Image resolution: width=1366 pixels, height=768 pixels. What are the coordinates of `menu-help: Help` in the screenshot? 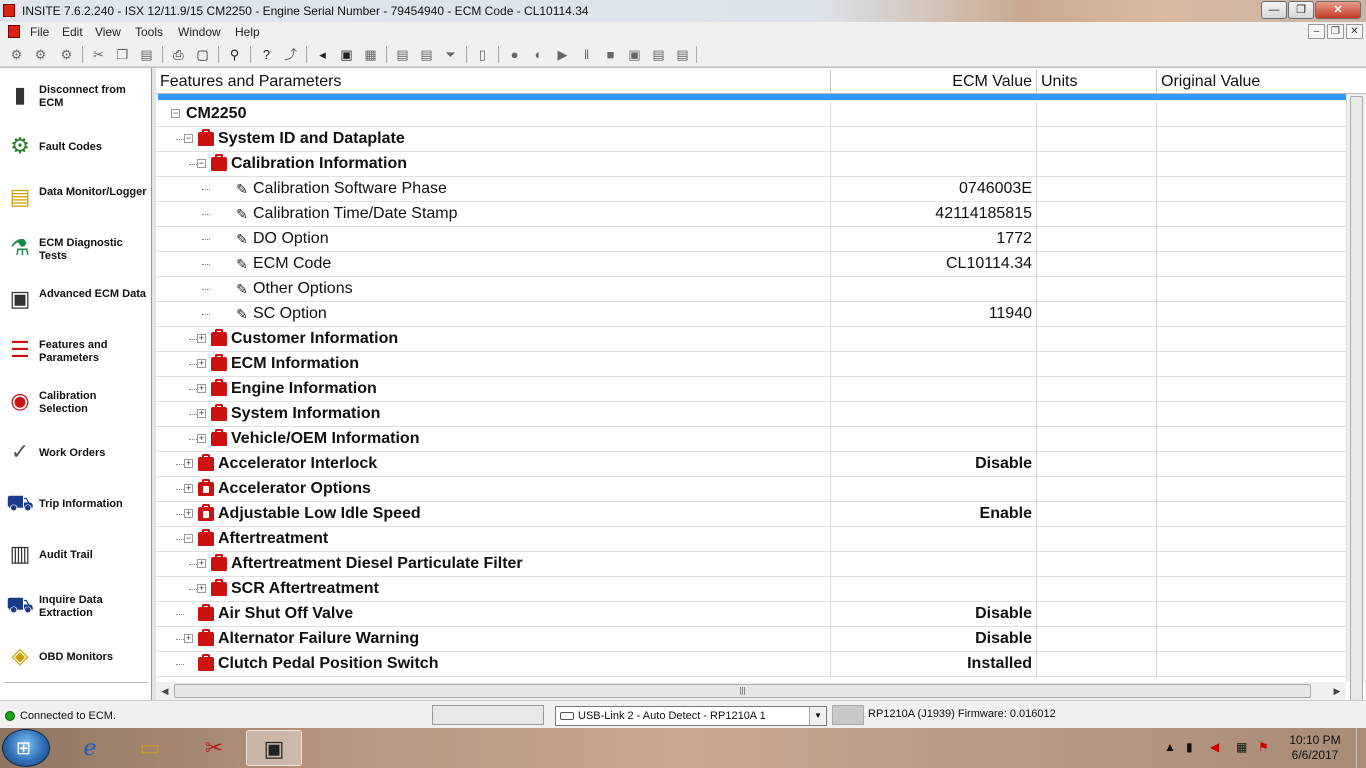 It's located at (247, 32).